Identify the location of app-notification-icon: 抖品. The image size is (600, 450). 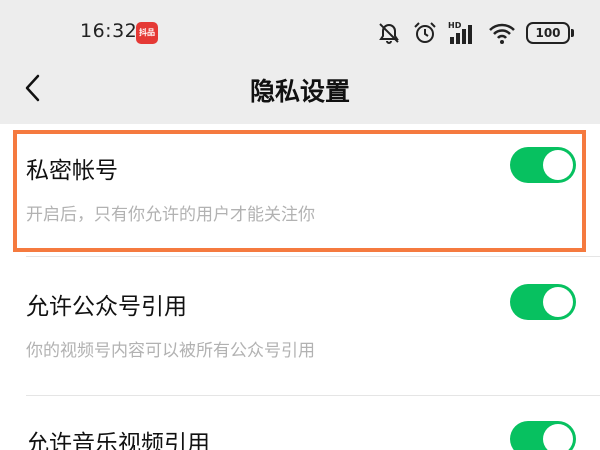
(147, 33).